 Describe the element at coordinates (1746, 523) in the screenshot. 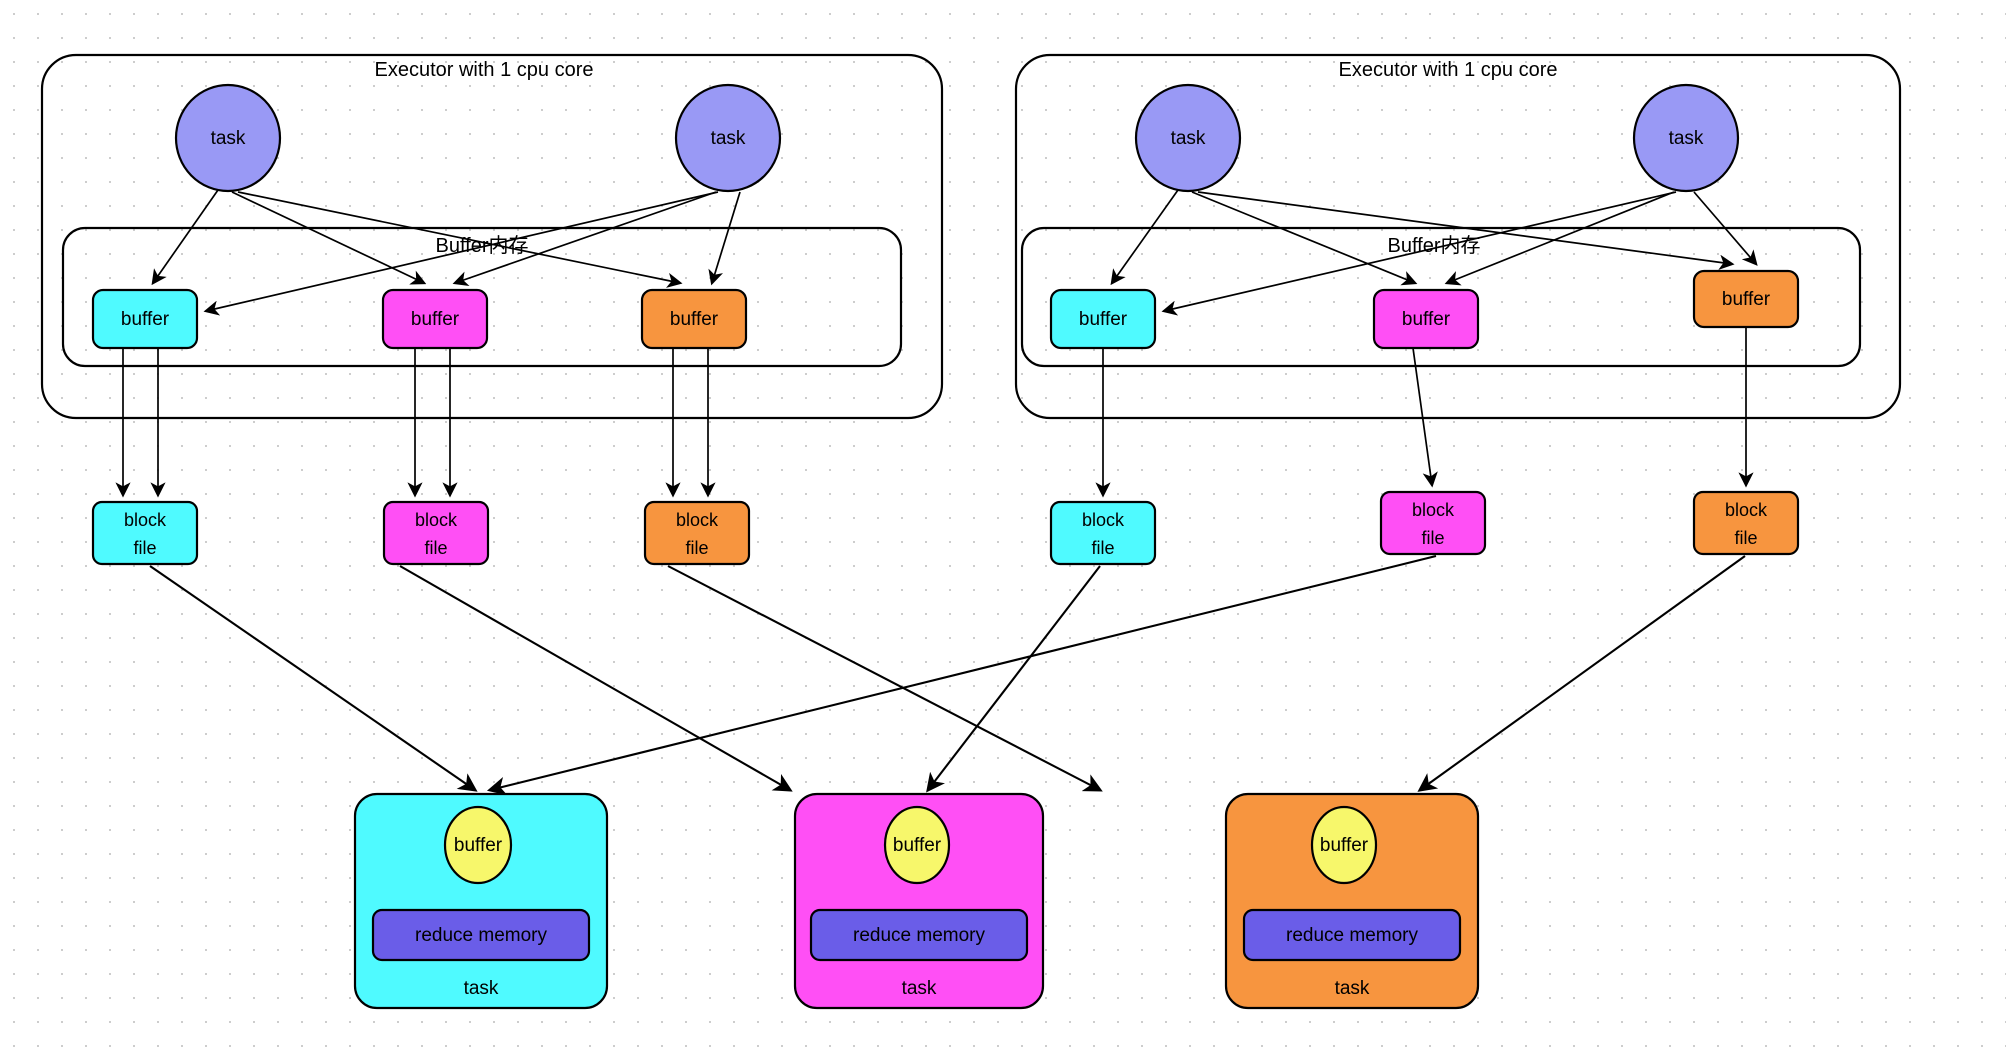

I see `block-file-6: block file` at that location.